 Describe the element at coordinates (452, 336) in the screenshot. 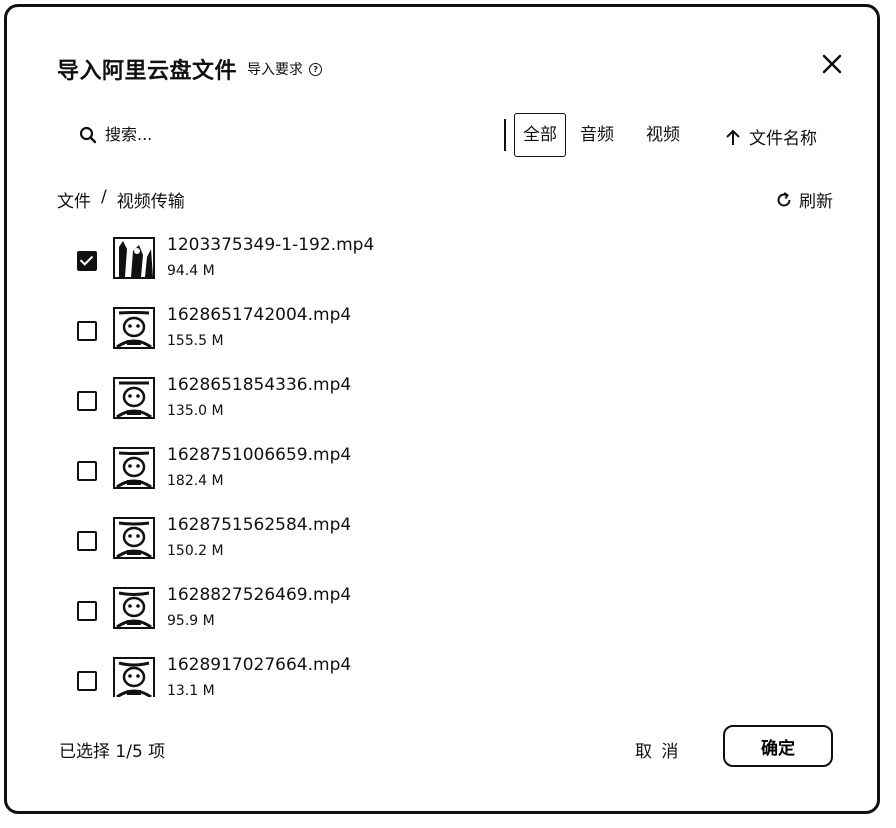

I see `file-row: 1628651742004.mp4 155.5 M` at that location.